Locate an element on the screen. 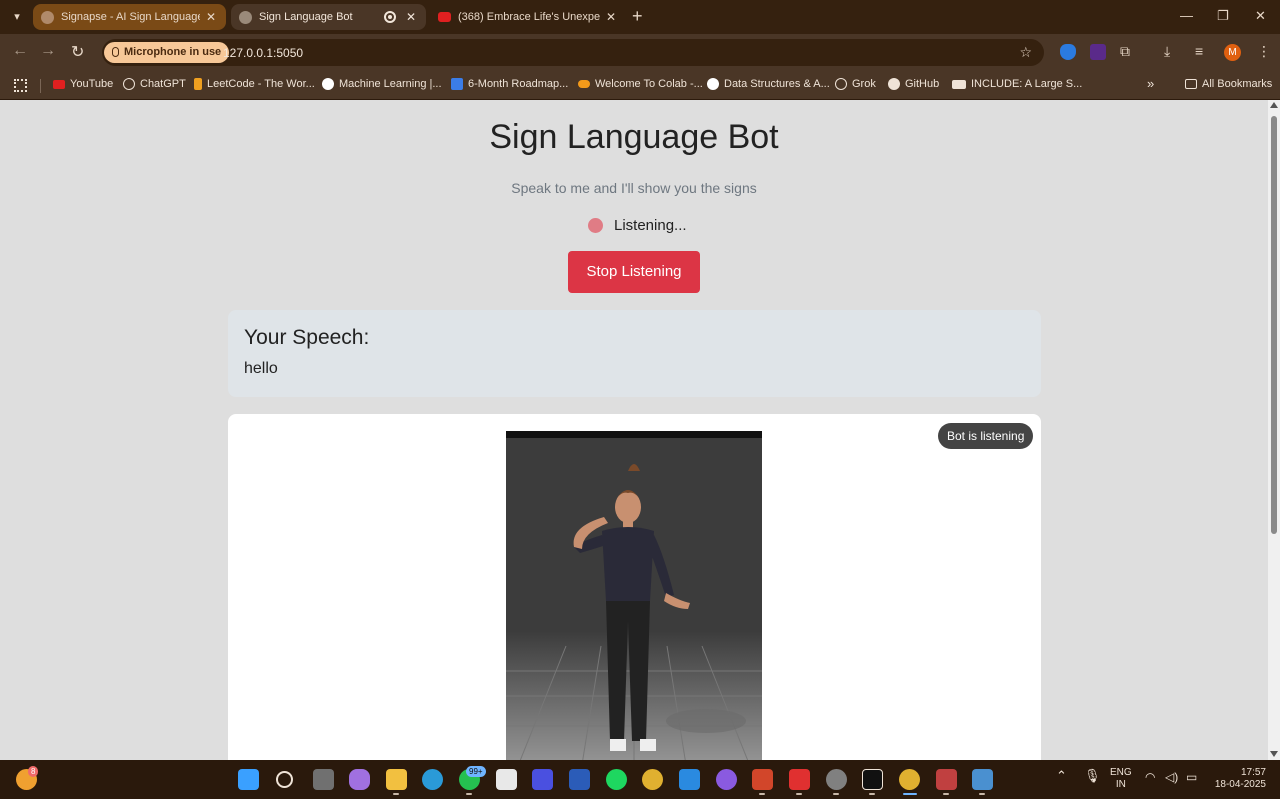 The height and width of the screenshot is (799, 1280). search-icon is located at coordinates (284, 779).